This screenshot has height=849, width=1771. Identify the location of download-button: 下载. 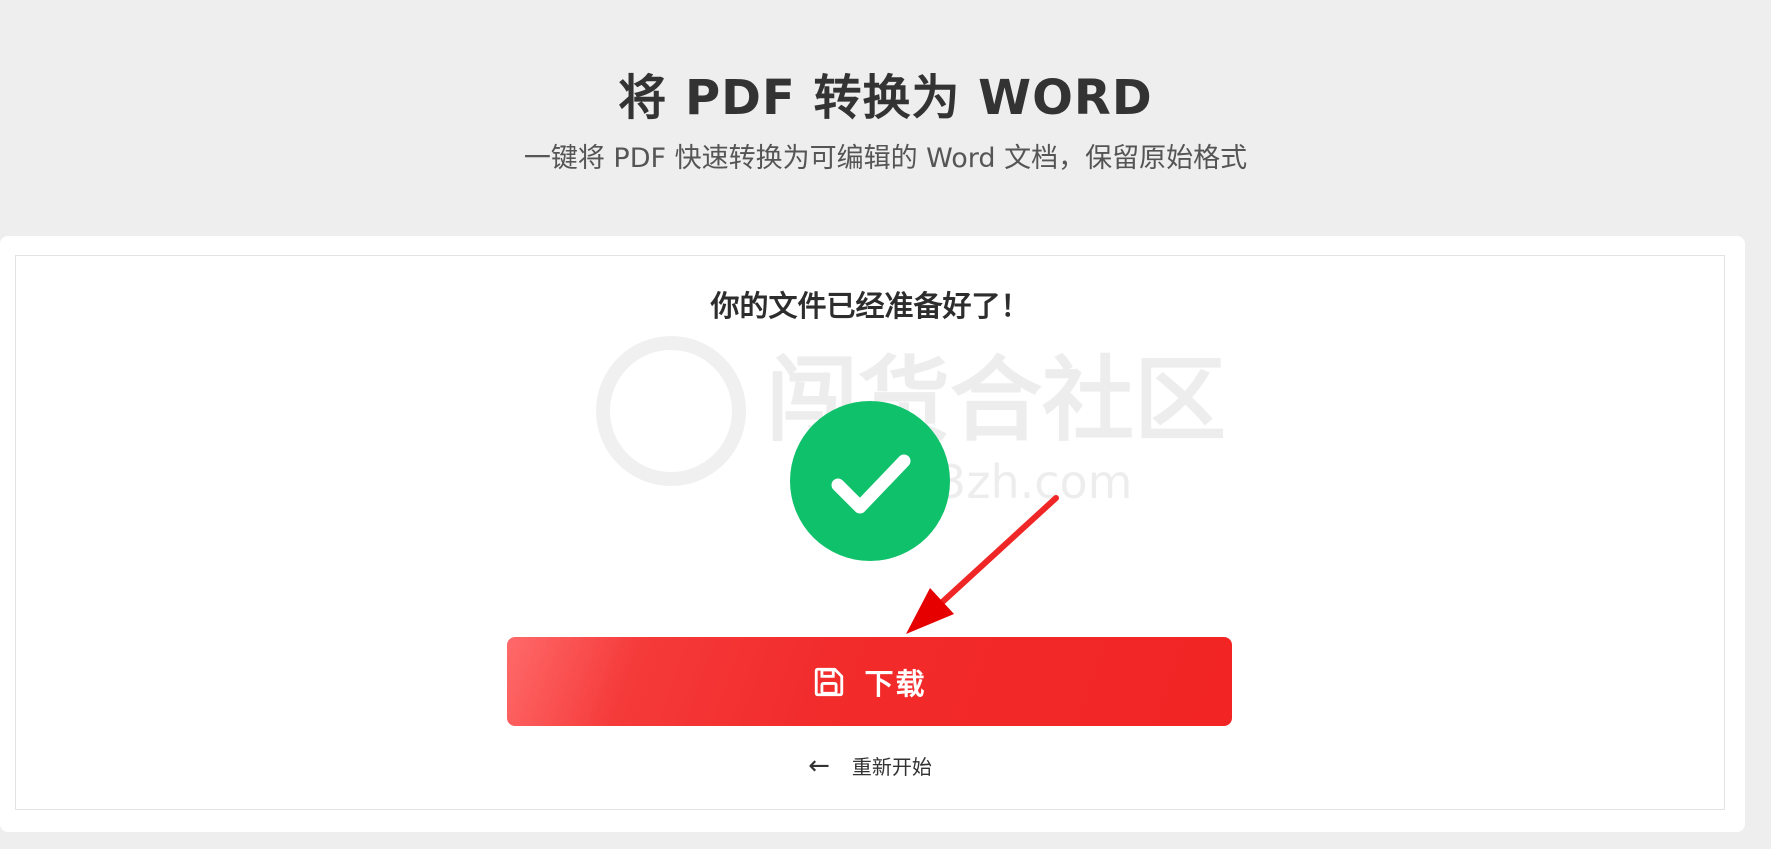
(869, 681).